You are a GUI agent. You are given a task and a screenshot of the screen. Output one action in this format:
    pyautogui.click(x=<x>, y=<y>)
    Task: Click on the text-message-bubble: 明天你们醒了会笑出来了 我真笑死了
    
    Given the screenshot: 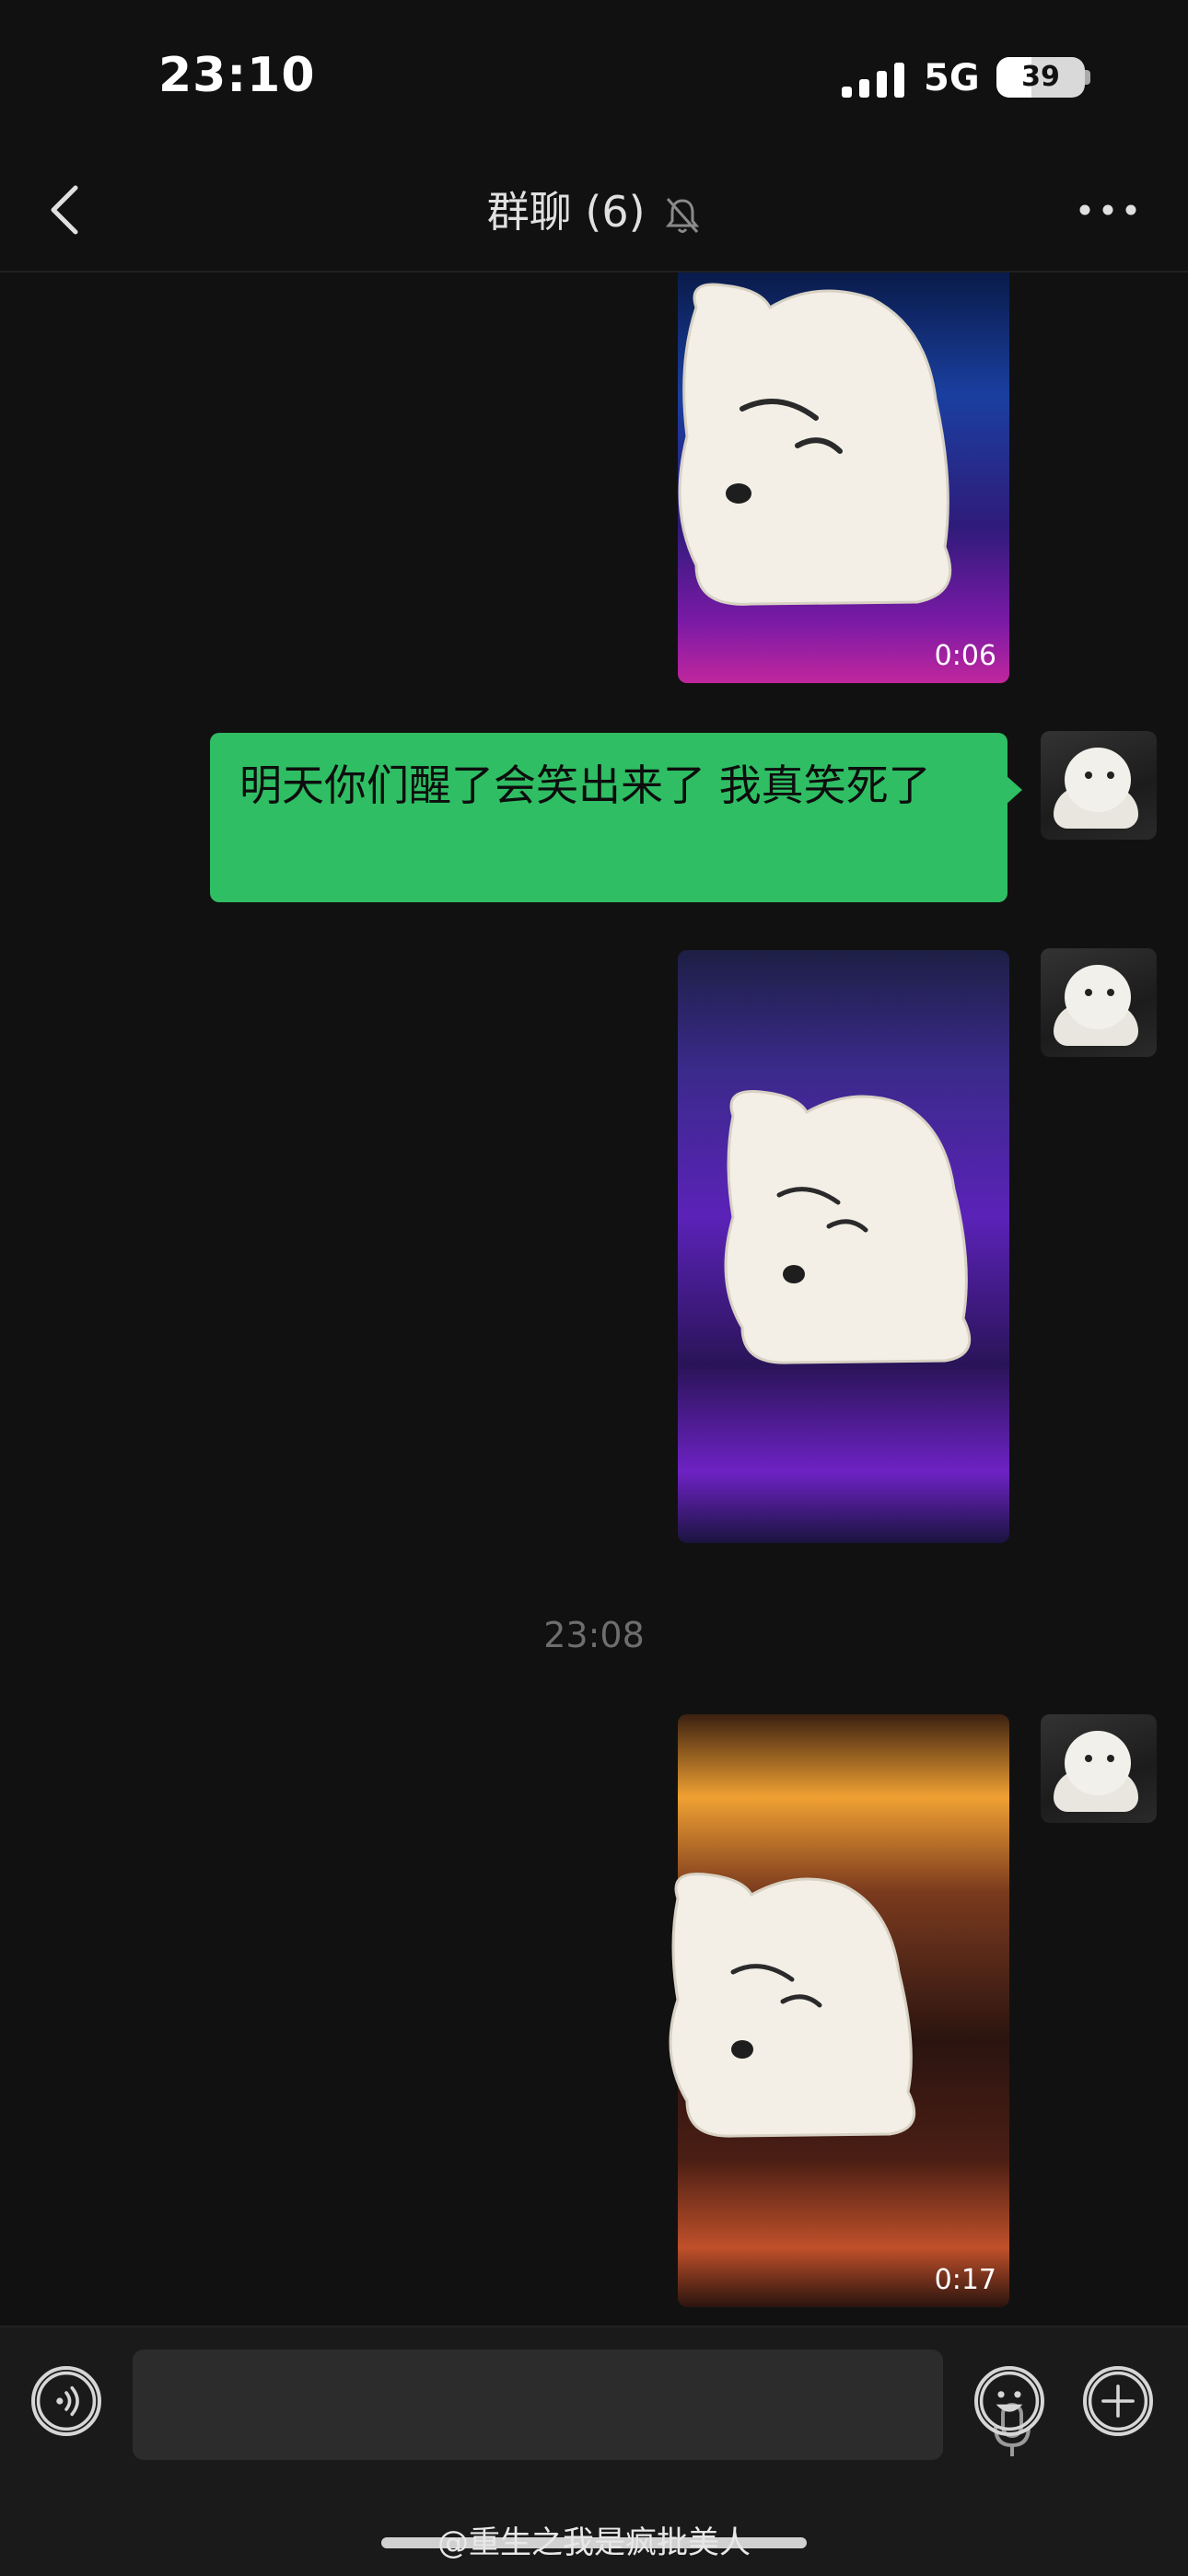 What is the action you would take?
    pyautogui.click(x=608, y=817)
    